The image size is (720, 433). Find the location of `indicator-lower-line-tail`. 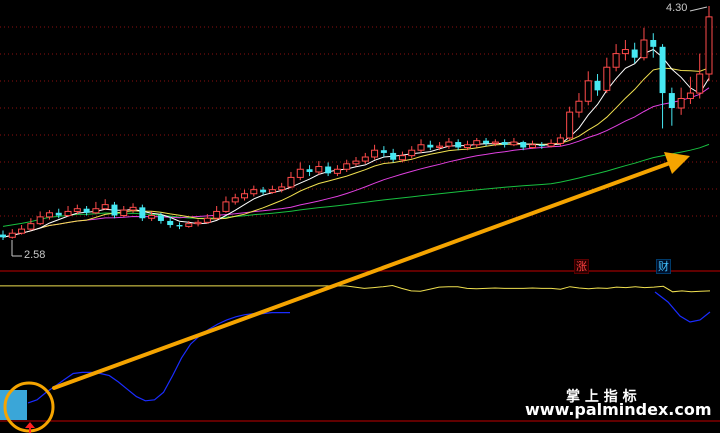

indicator-lower-line-tail is located at coordinates (682, 307).